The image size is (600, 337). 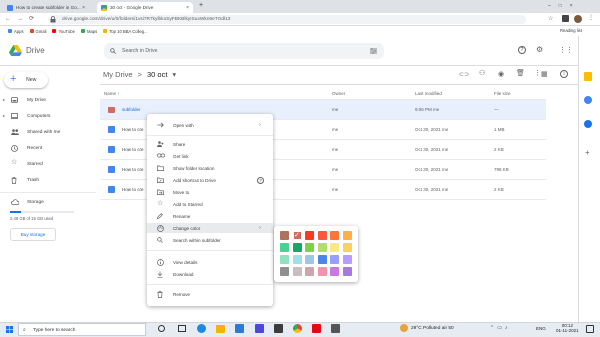 I want to click on menu-item-move-to: Move to, so click(x=210, y=192).